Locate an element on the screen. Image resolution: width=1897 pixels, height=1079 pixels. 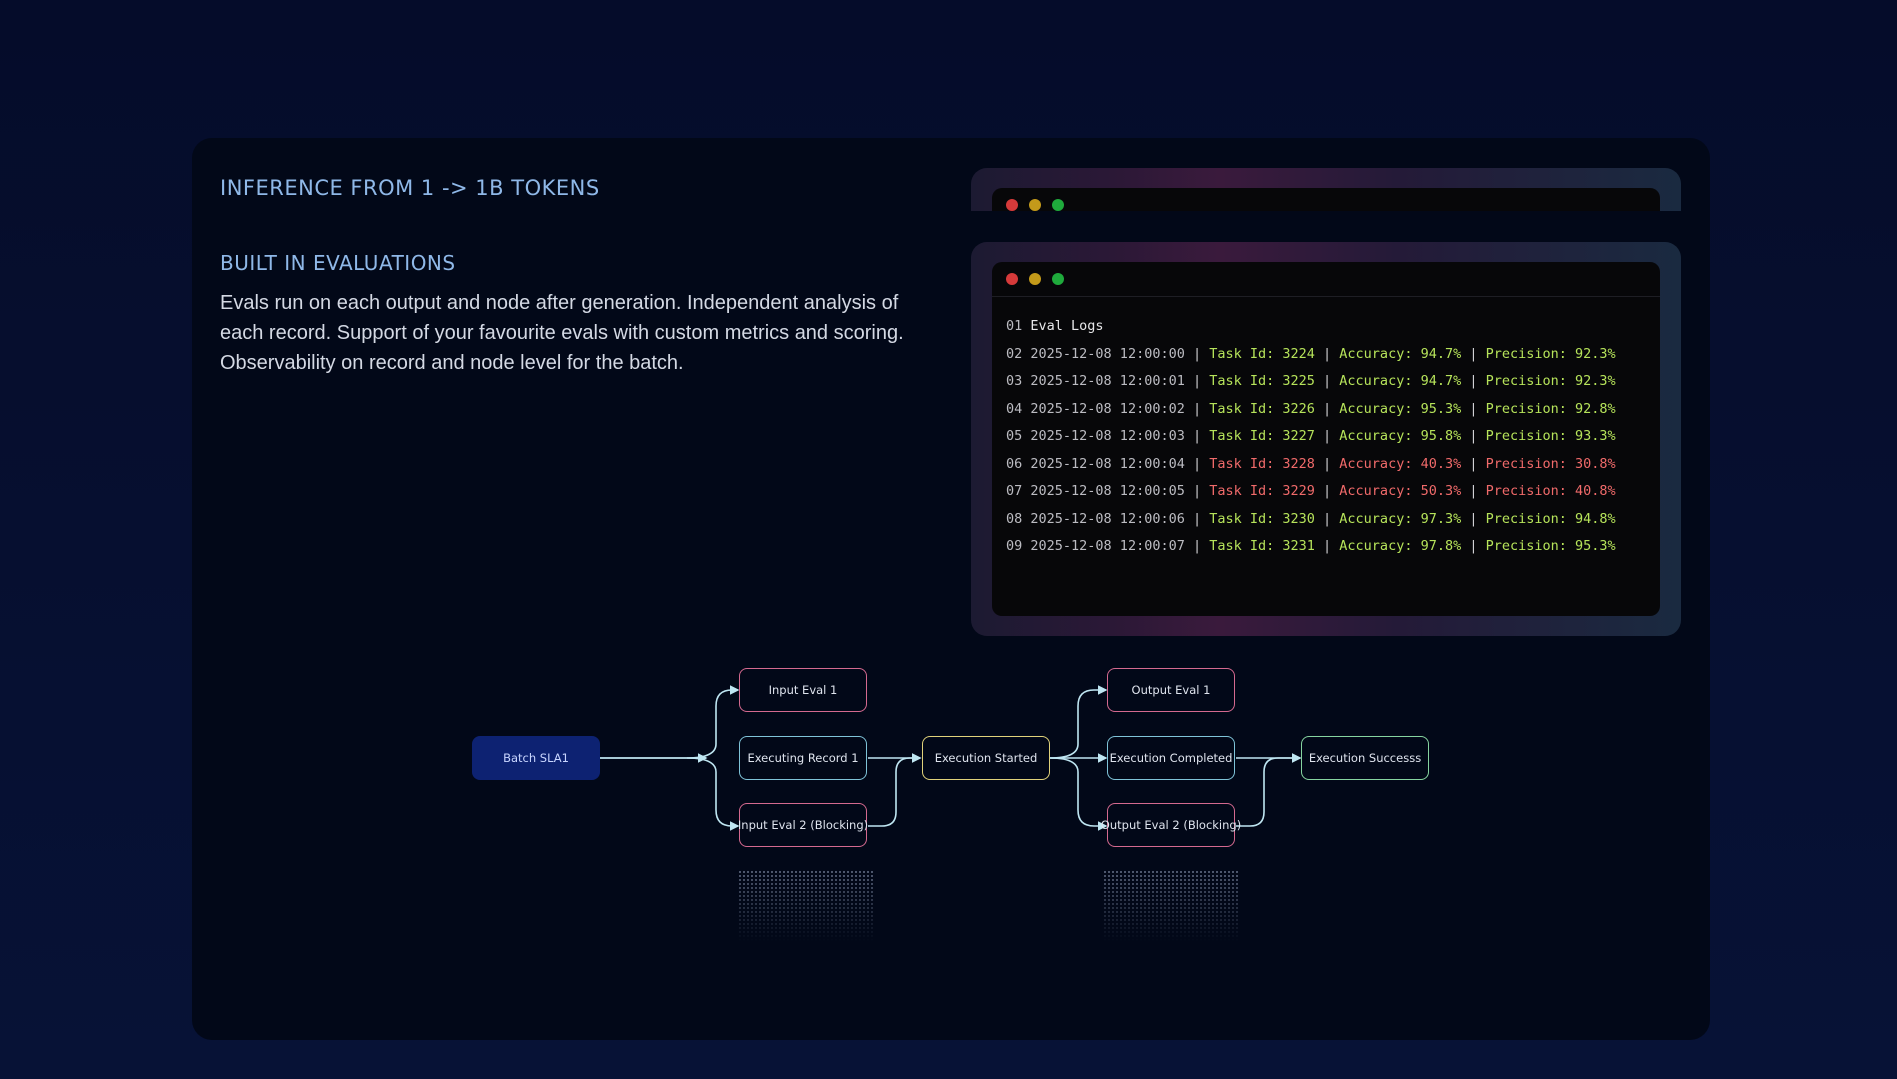
node-input-eval-1: Input Eval 1 is located at coordinates (803, 690).